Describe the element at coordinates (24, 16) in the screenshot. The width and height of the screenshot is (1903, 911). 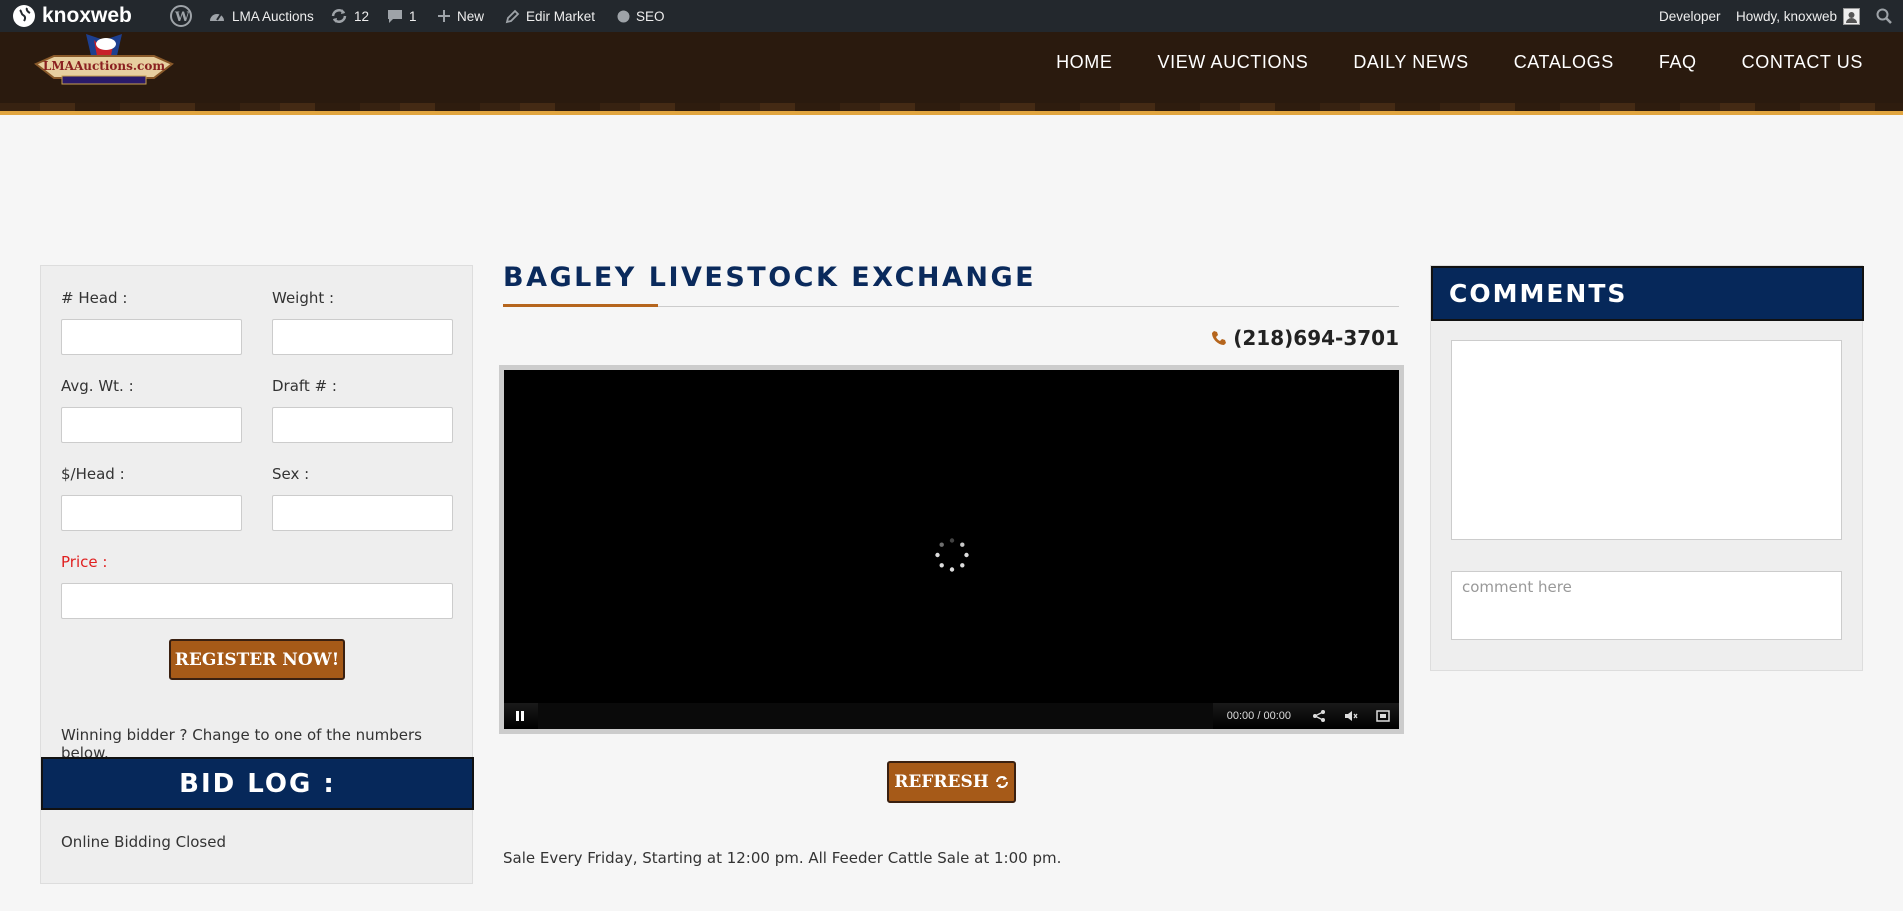
I see `brand-globe-icon` at that location.